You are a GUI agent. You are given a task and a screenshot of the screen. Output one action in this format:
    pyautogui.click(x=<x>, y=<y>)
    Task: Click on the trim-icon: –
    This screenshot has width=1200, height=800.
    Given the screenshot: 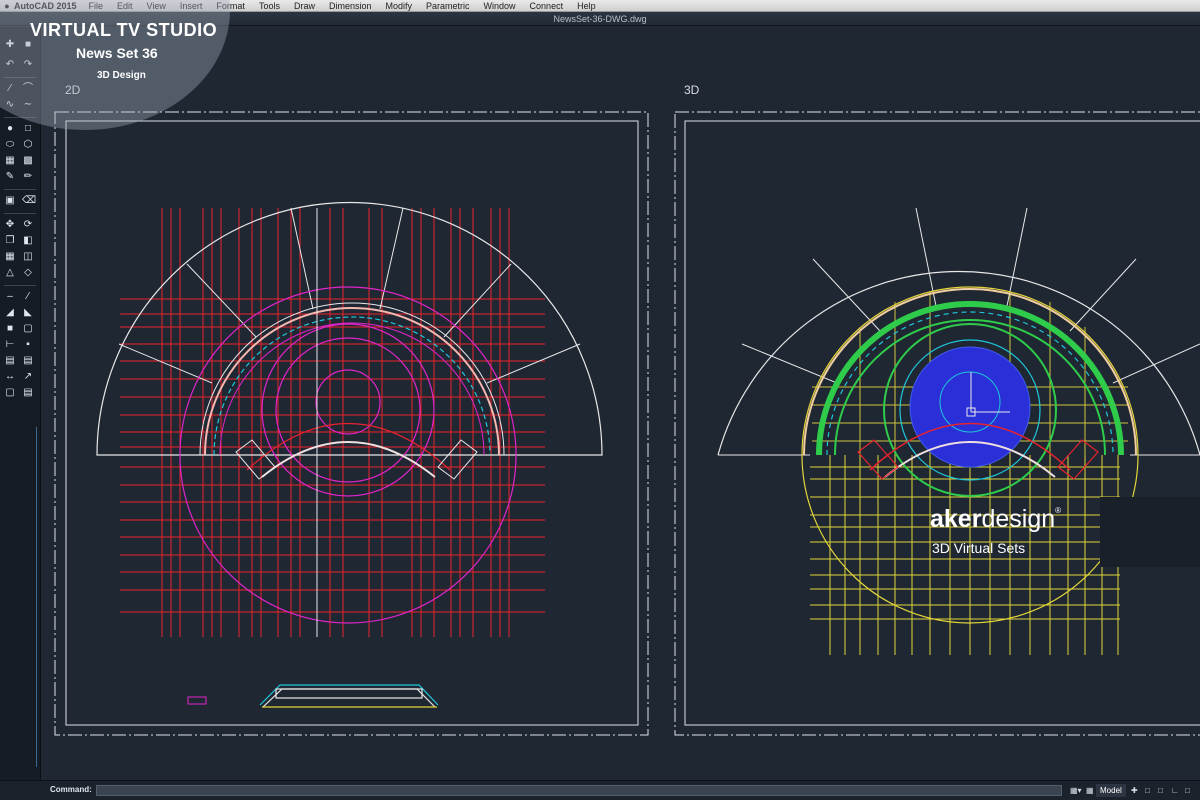 What is the action you would take?
    pyautogui.click(x=10, y=297)
    